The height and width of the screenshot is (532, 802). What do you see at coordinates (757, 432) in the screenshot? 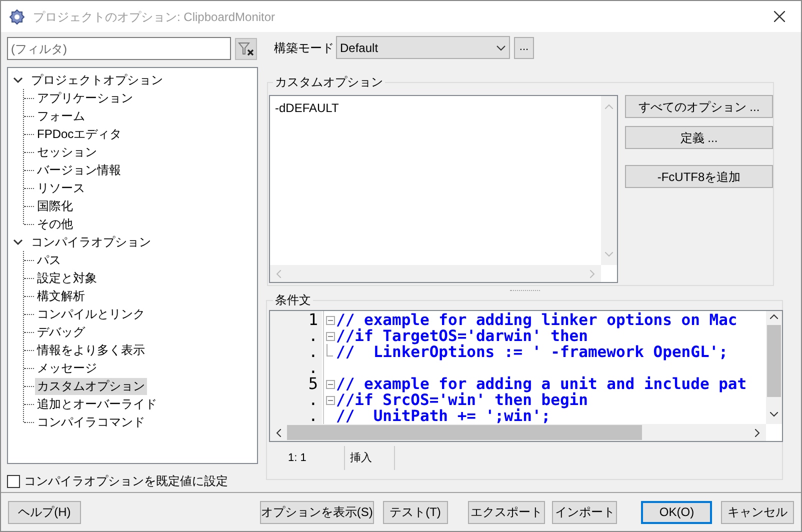
I see `scroll-right-icon` at bounding box center [757, 432].